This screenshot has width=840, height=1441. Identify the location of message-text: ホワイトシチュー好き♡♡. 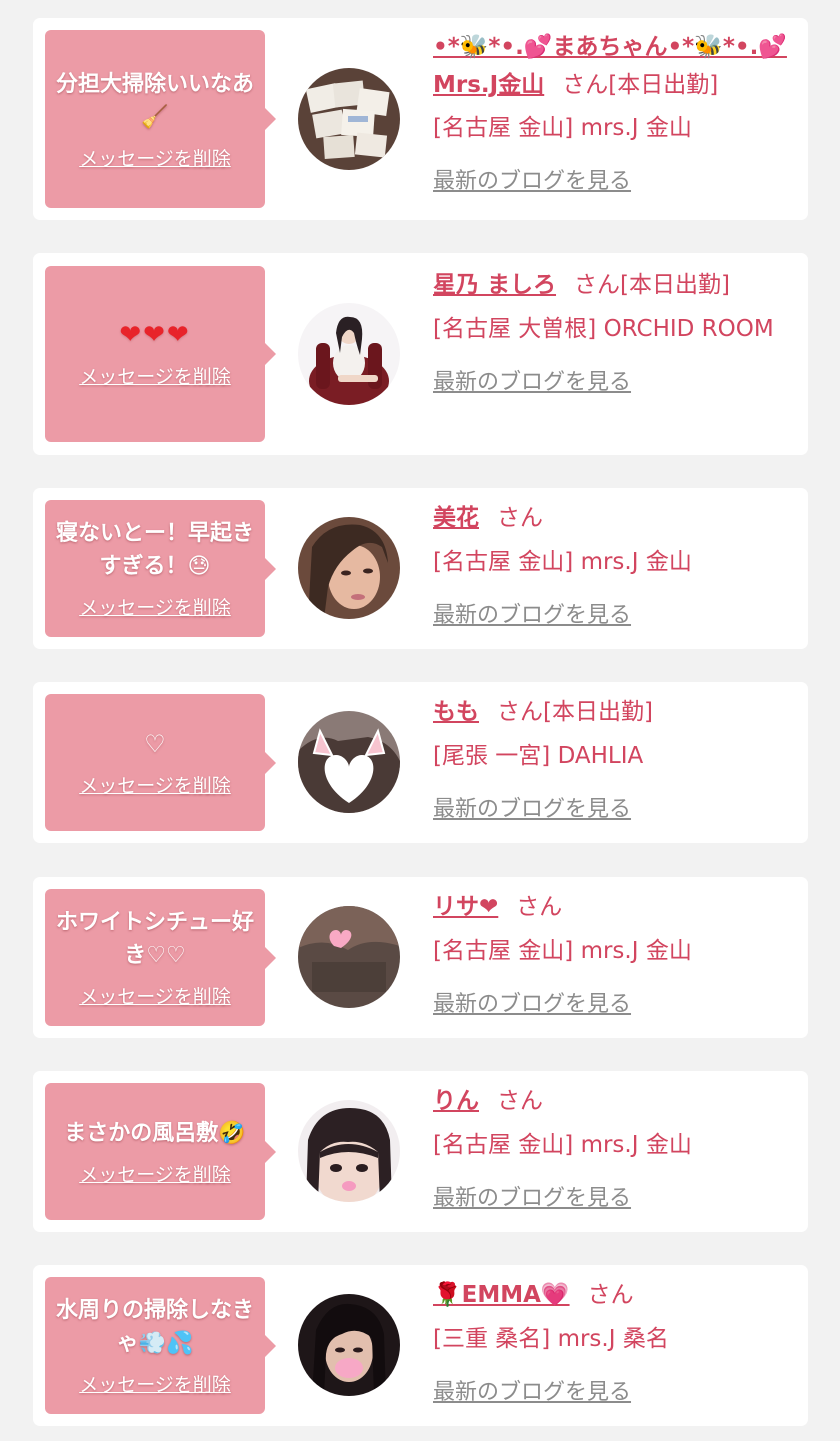
(154, 939).